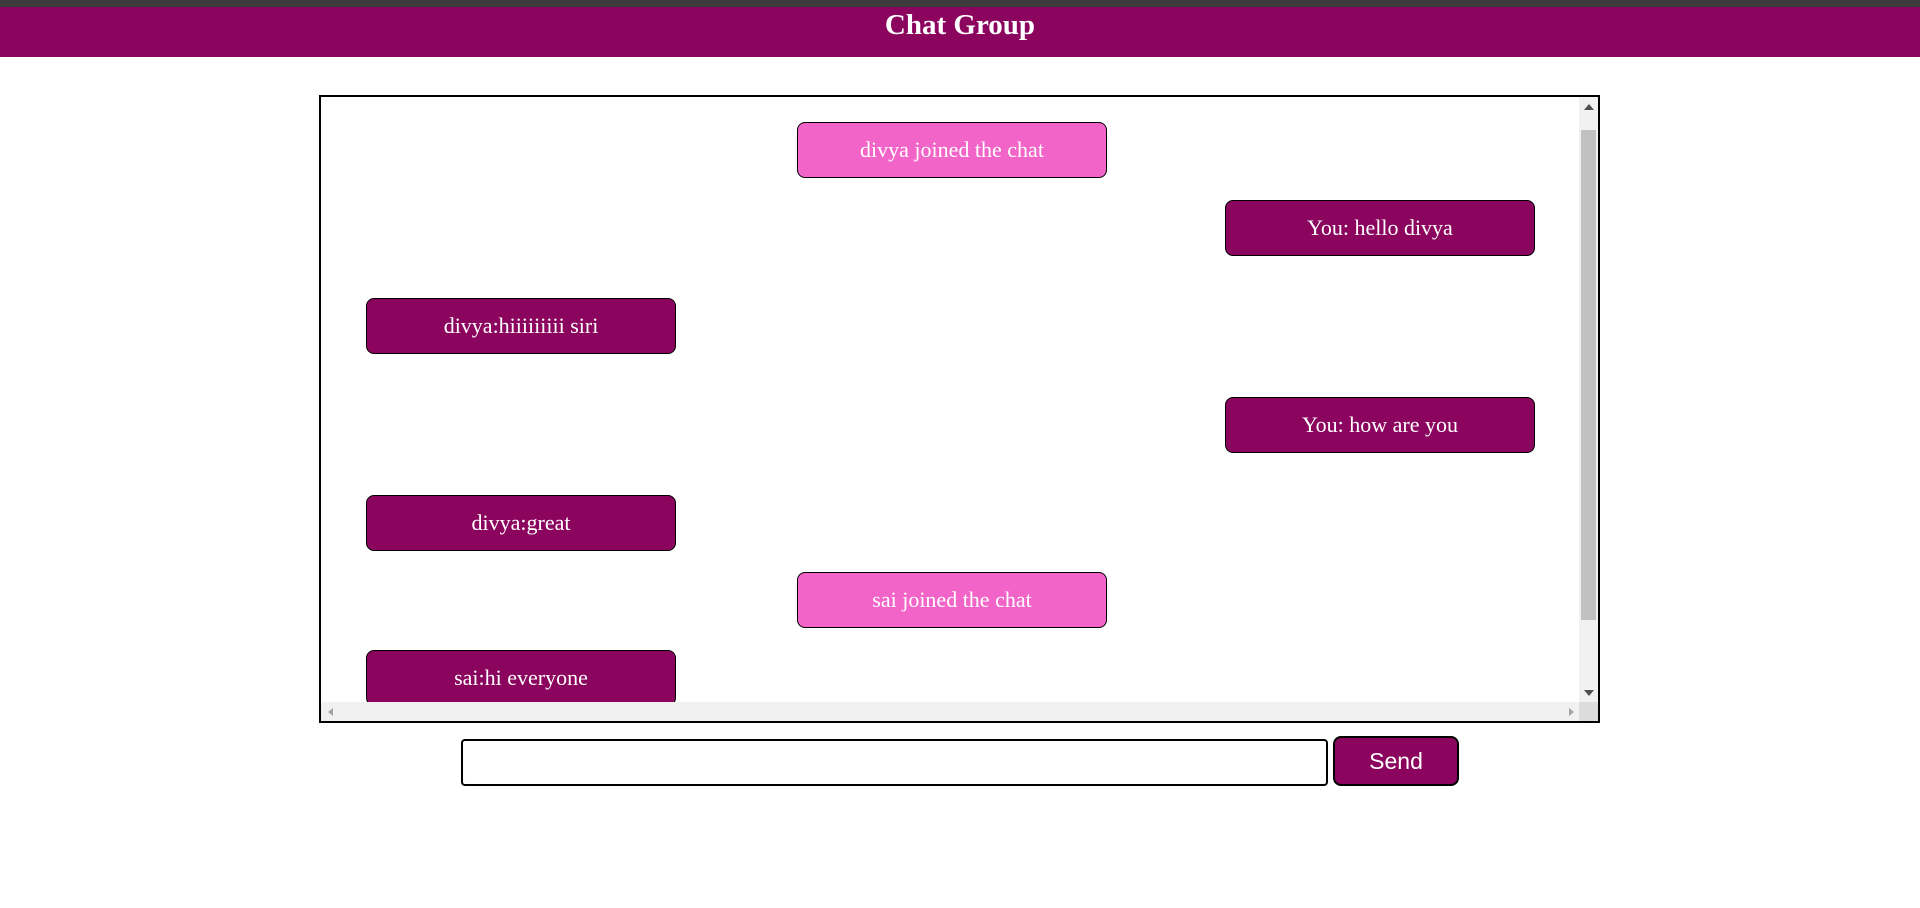 This screenshot has height=908, width=1920. I want to click on message-bubble: sai joined the chat, so click(952, 600).